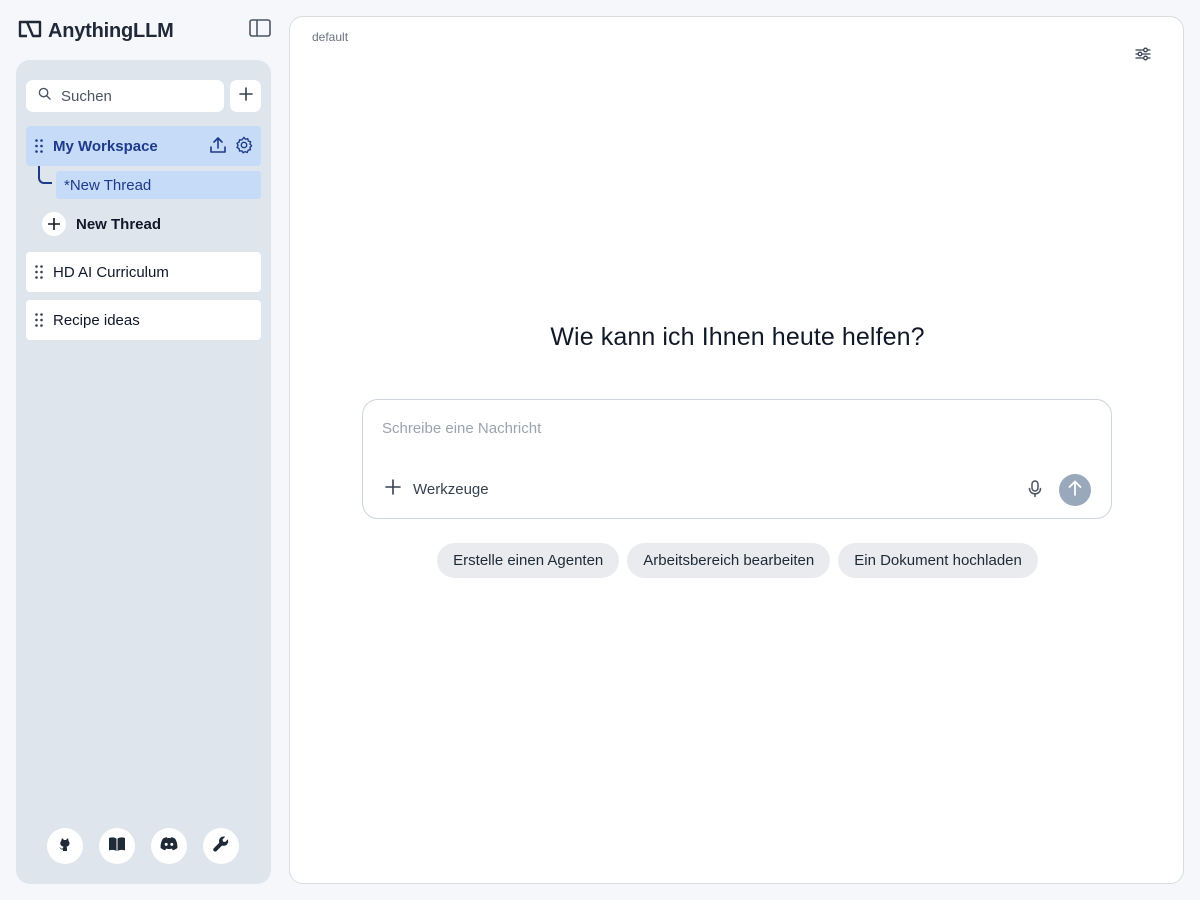  Describe the element at coordinates (330, 37) in the screenshot. I see `model-label: default` at that location.